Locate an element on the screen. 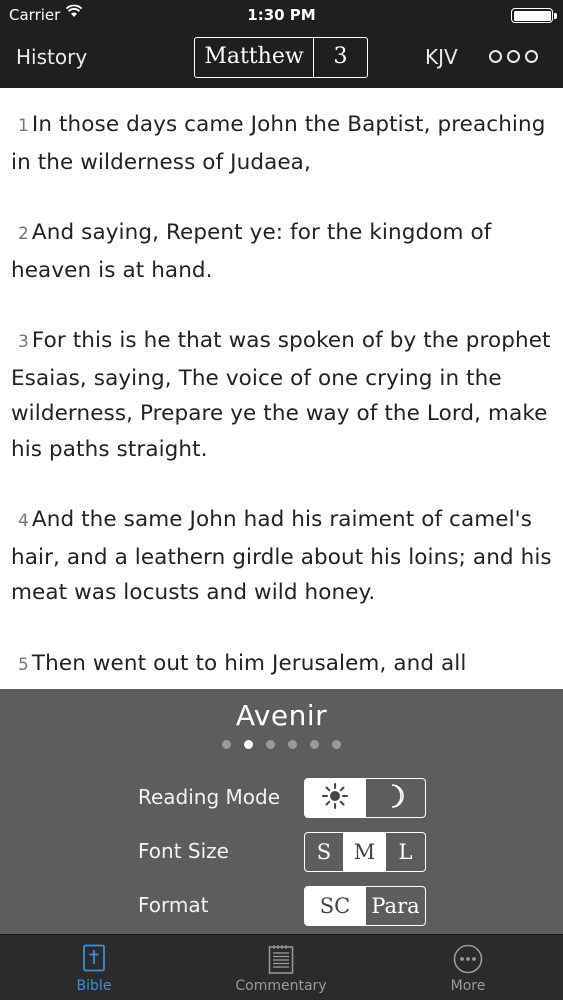  commentary-icon is located at coordinates (281, 961).